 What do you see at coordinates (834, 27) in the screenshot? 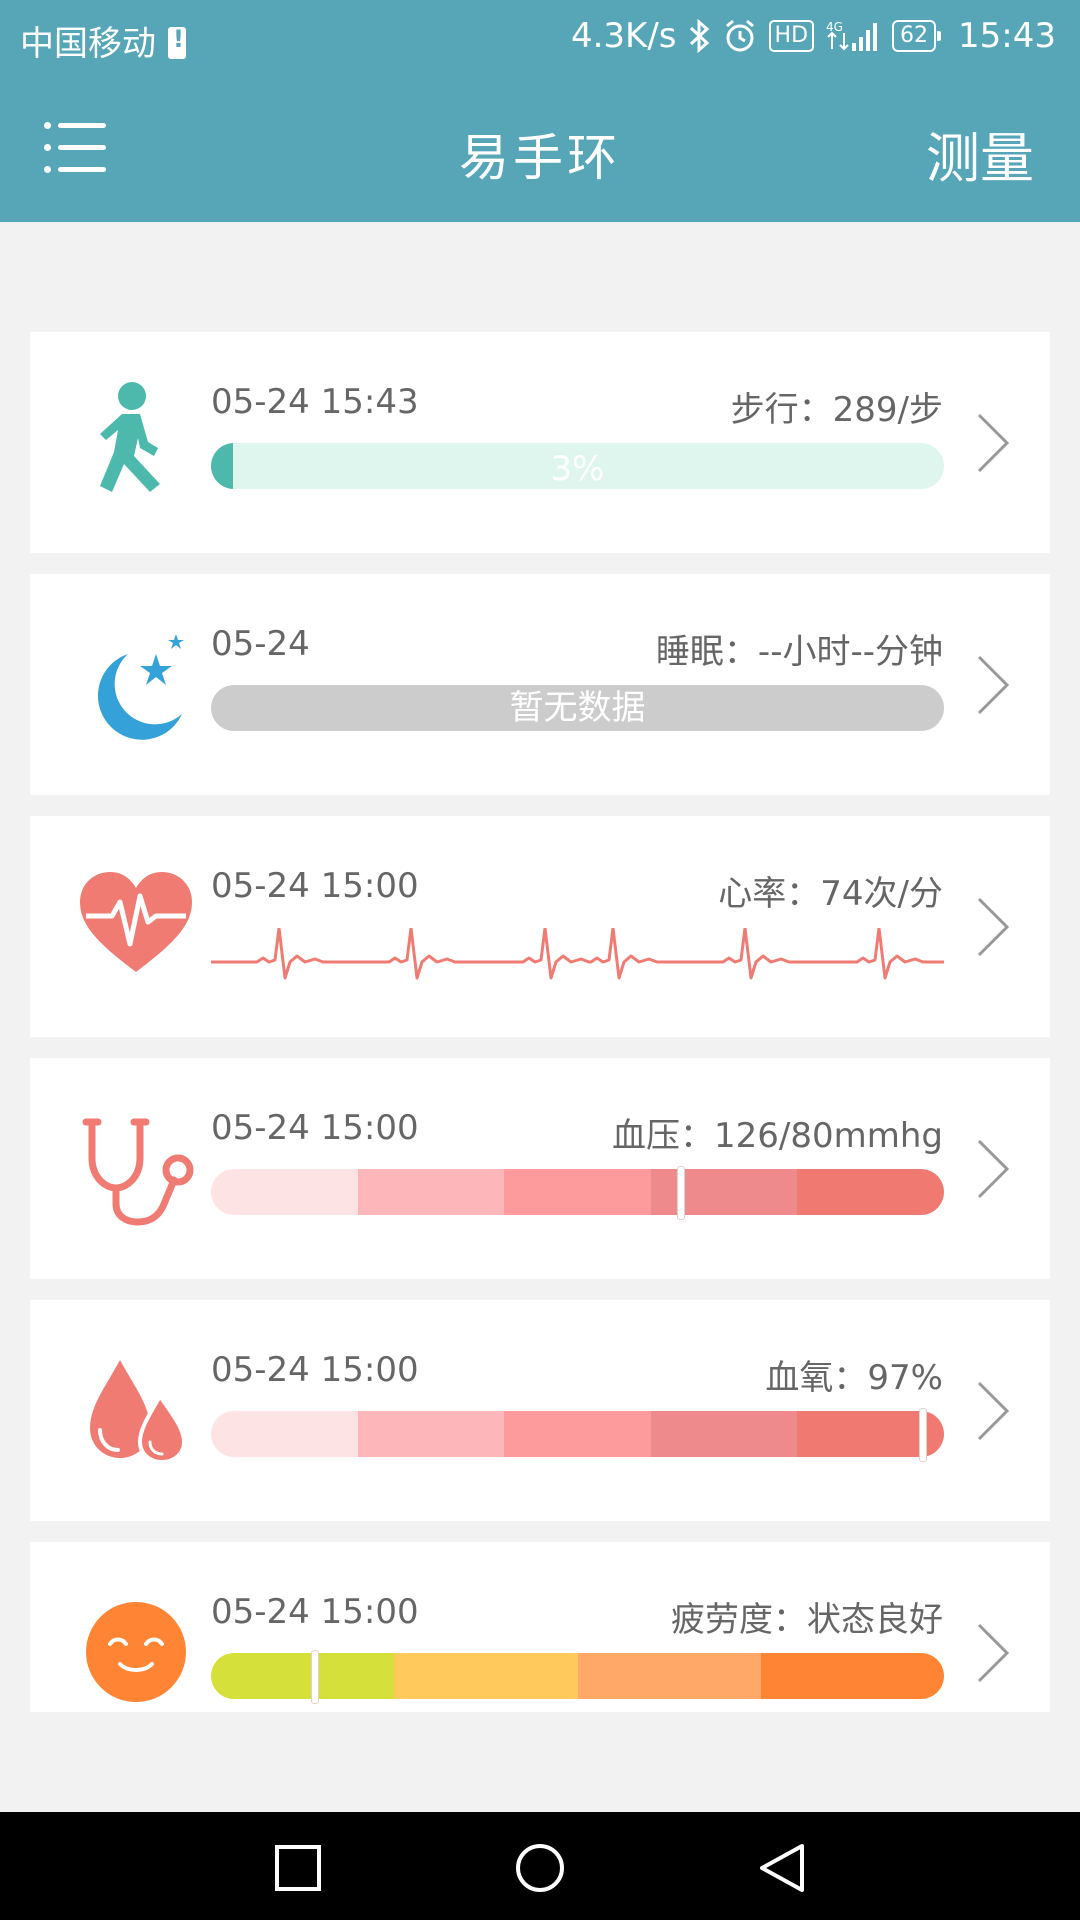
I see `network-type: 4G` at bounding box center [834, 27].